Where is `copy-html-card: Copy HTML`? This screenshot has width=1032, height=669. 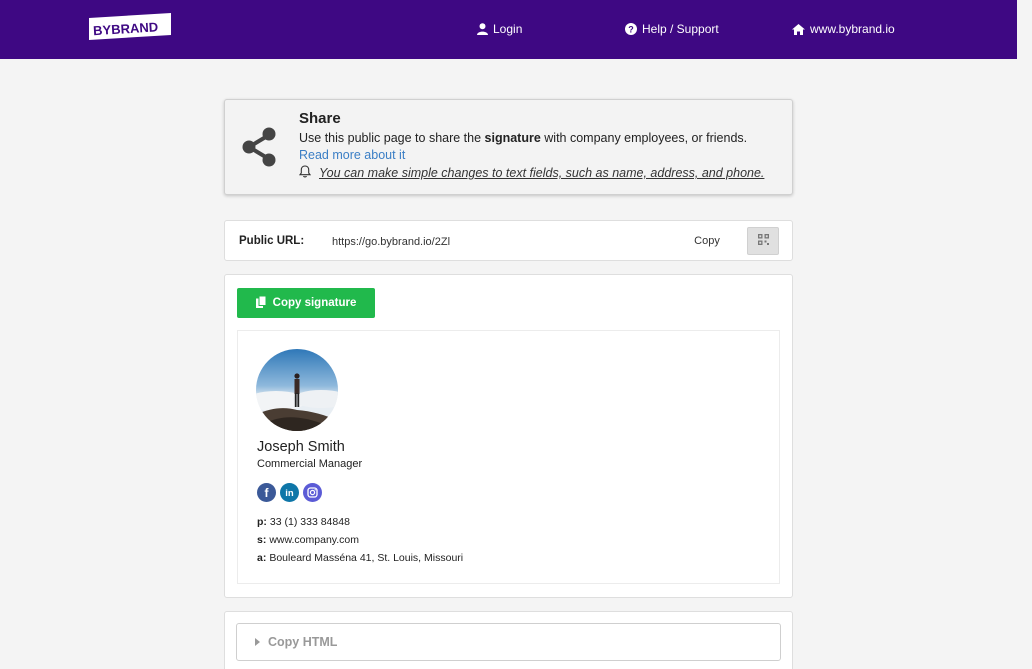 copy-html-card: Copy HTML is located at coordinates (508, 640).